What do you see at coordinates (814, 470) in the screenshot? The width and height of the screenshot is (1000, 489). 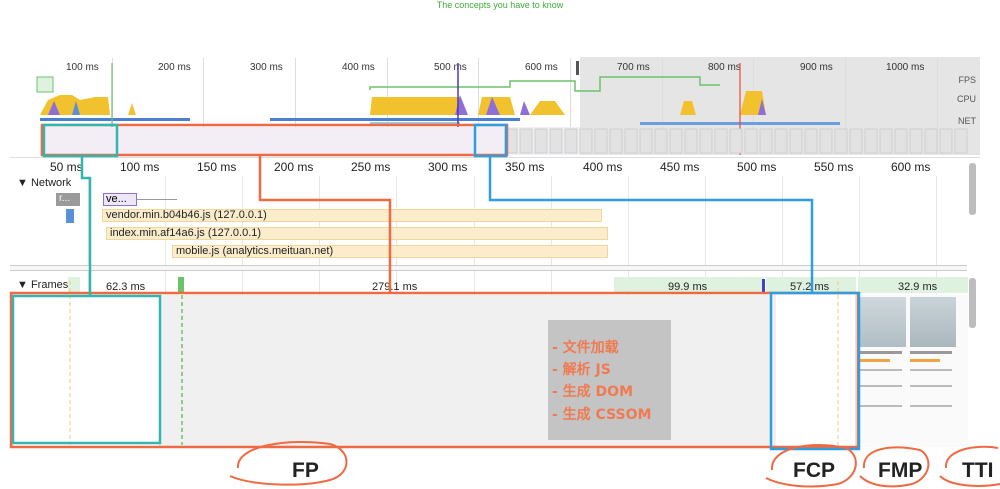 I see `metric-label-fcp: FCP` at bounding box center [814, 470].